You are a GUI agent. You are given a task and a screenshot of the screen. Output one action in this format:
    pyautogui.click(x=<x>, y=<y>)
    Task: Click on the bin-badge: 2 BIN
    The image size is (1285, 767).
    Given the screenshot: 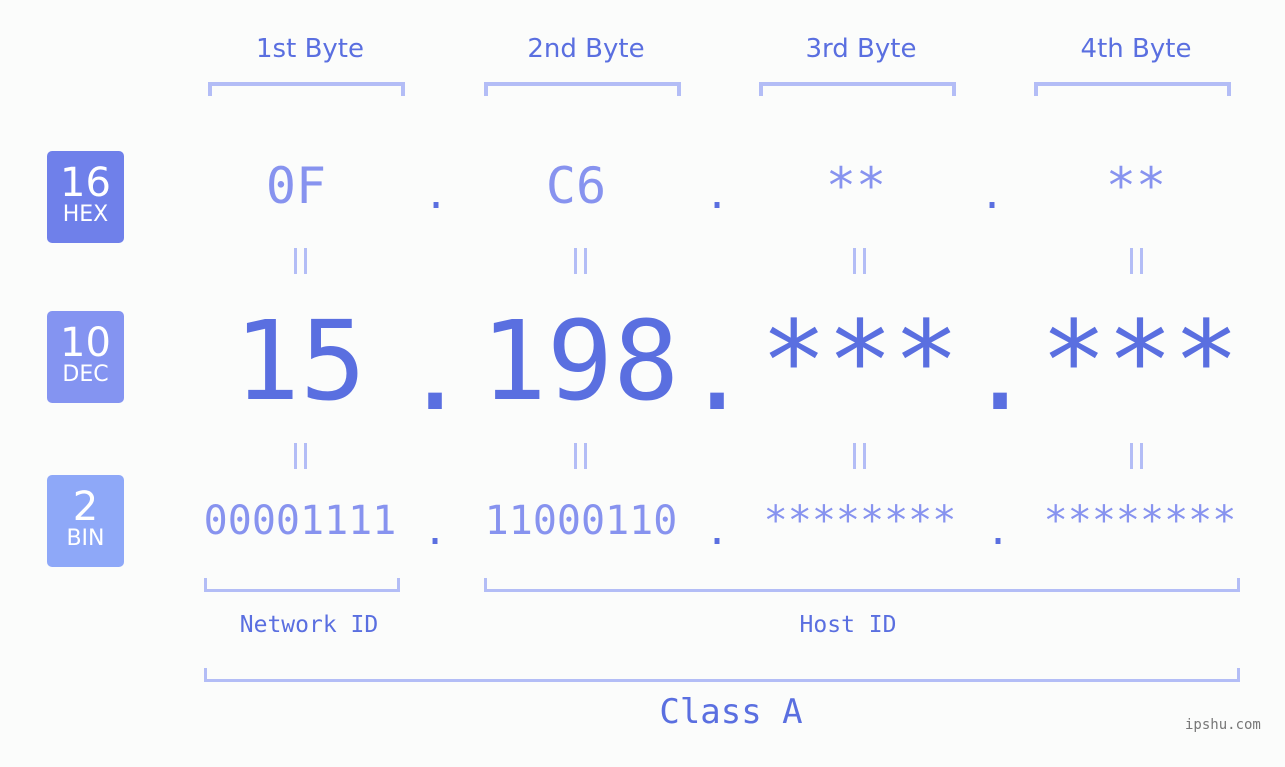 What is the action you would take?
    pyautogui.click(x=85, y=521)
    